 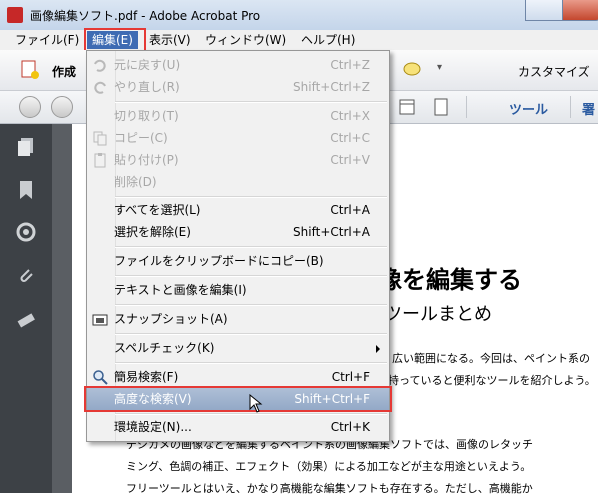 What do you see at coordinates (152, 232) in the screenshot?
I see `menu-item-label: 選択を解除(E)` at bounding box center [152, 232].